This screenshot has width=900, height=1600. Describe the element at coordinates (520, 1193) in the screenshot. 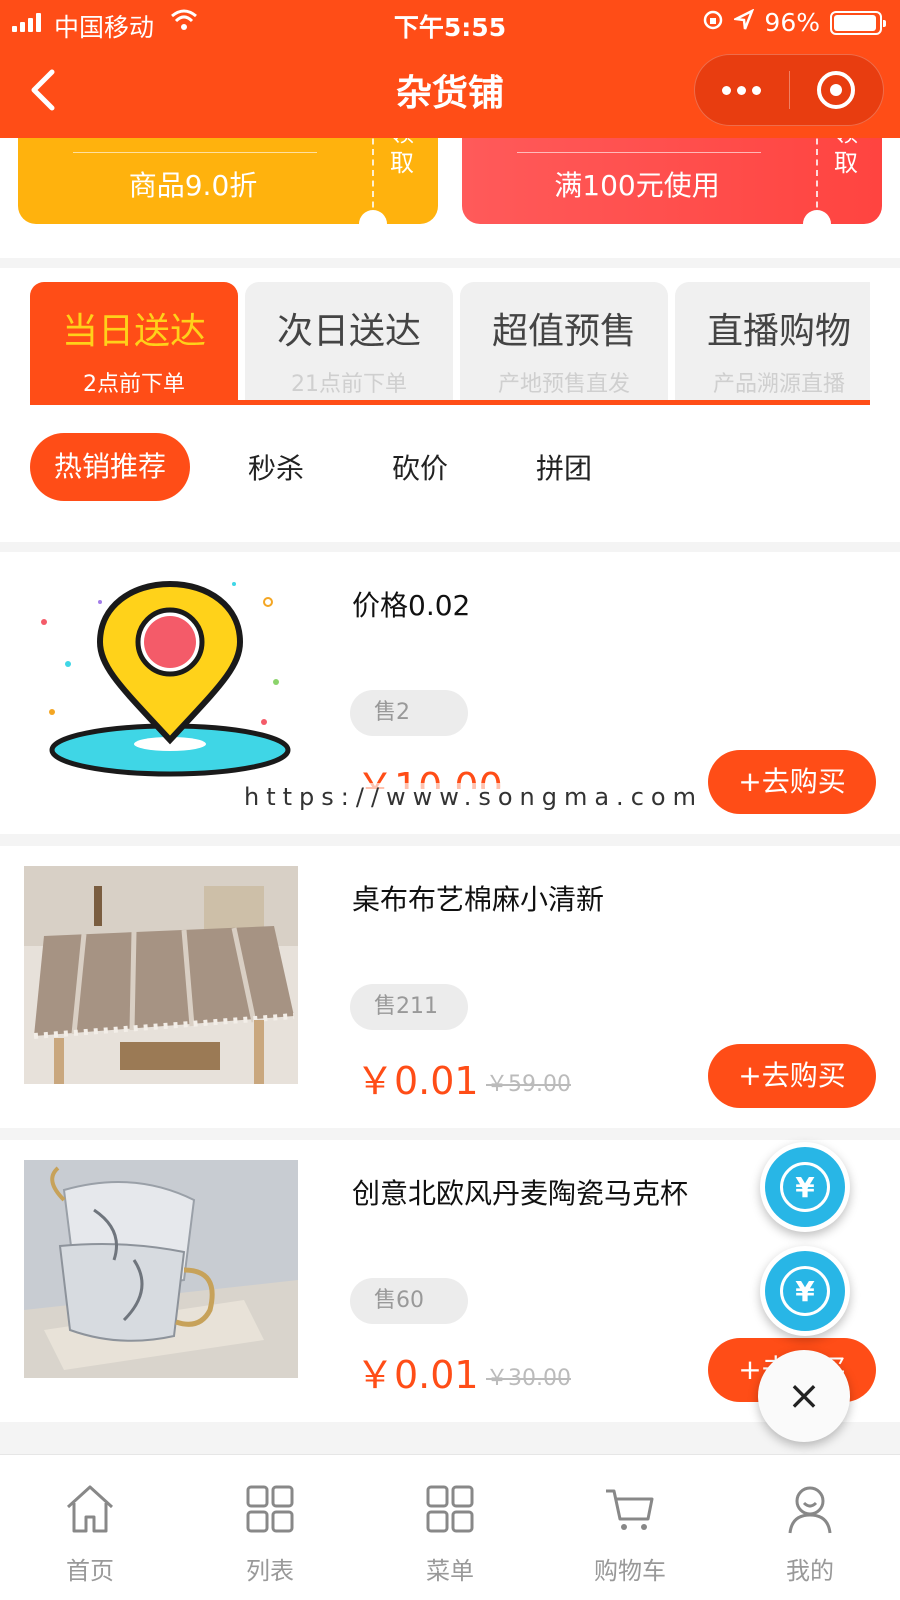

I see `product-name: 创意北欧风丹麦陶瓷马克杯` at that location.